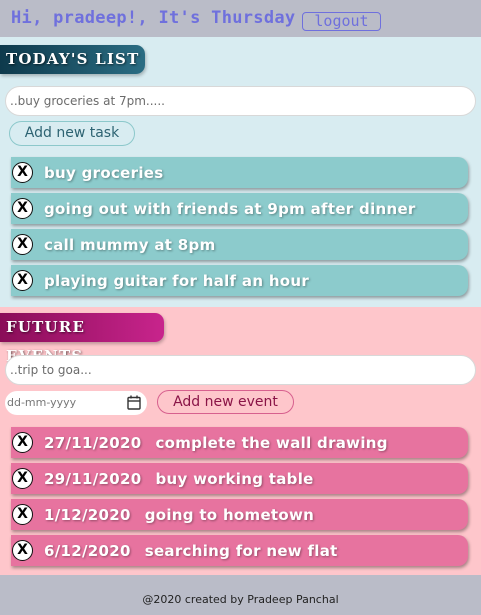 This screenshot has height=615, width=481. I want to click on event-item: X 1/12/2020 going to hometown, so click(239, 514).